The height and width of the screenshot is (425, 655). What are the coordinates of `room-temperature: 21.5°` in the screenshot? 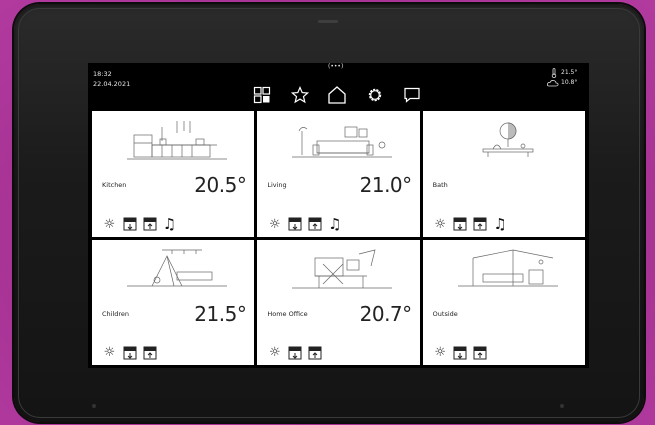 It's located at (220, 313).